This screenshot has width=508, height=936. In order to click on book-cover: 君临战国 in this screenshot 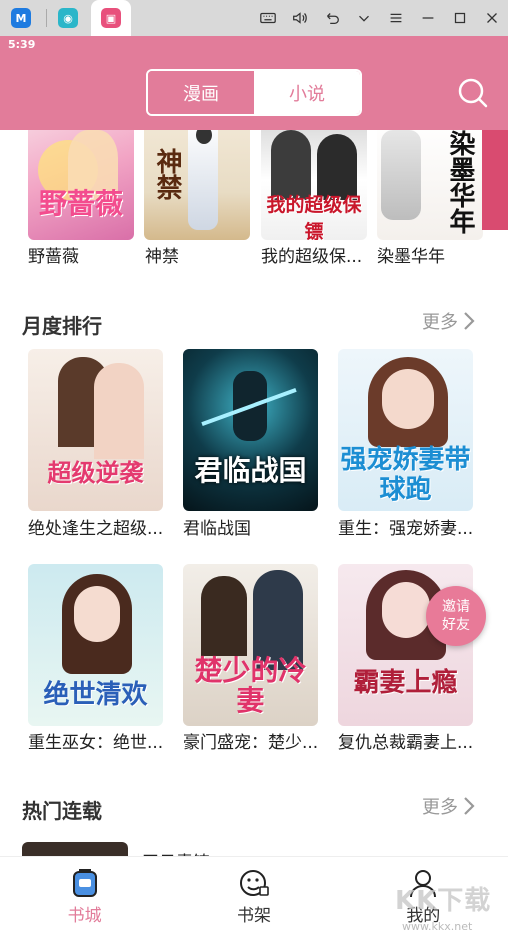, I will do `click(250, 430)`.